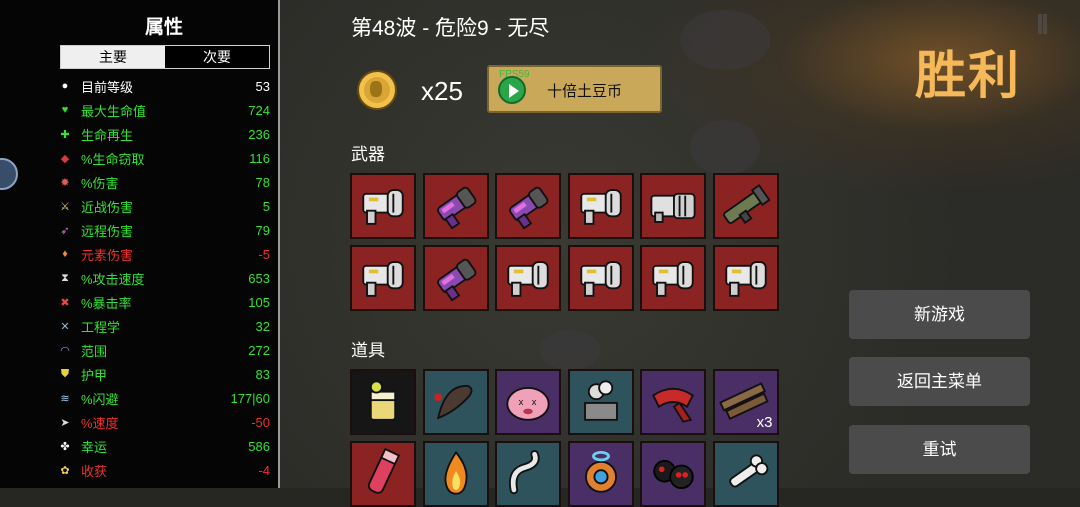 The width and height of the screenshot is (1080, 507). I want to click on stat-value: 724, so click(259, 110).